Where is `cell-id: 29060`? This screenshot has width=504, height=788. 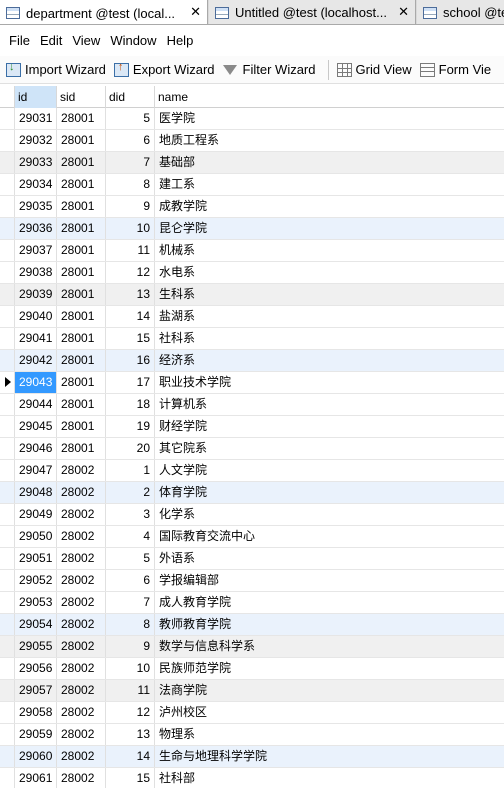
cell-id: 29060 is located at coordinates (36, 756).